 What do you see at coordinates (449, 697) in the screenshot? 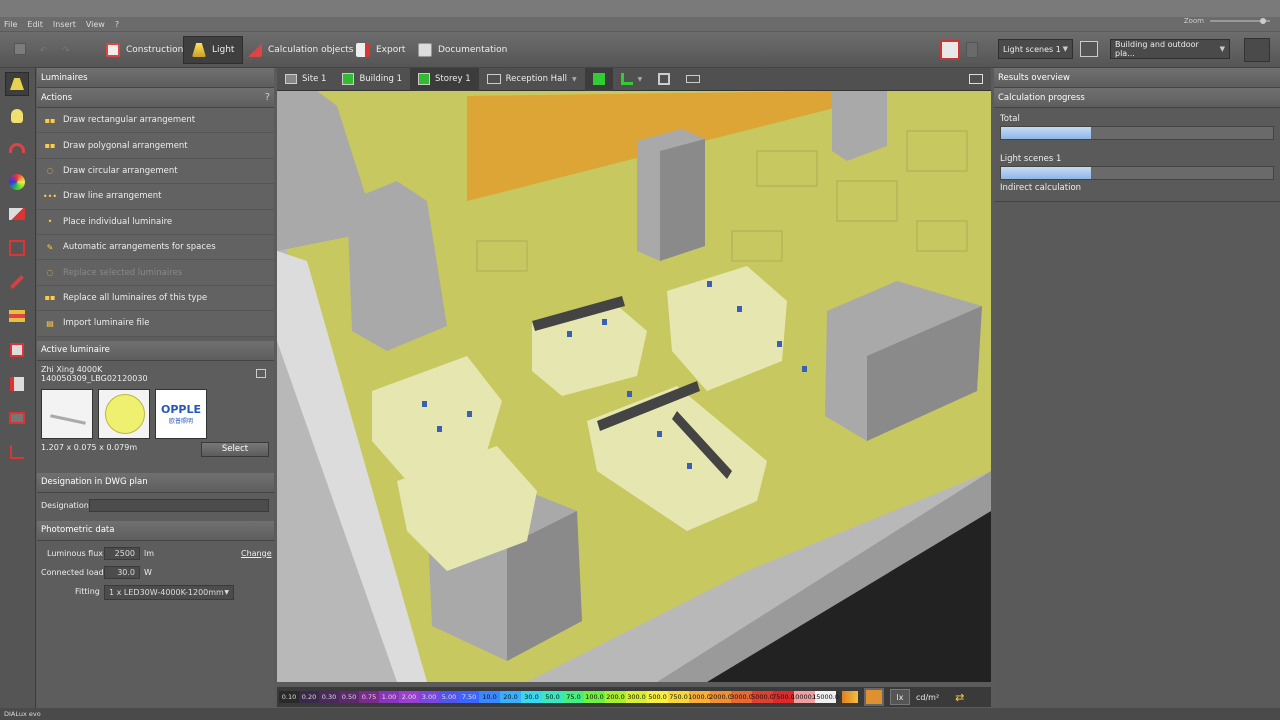
I see `scale-cell: 5.00` at bounding box center [449, 697].